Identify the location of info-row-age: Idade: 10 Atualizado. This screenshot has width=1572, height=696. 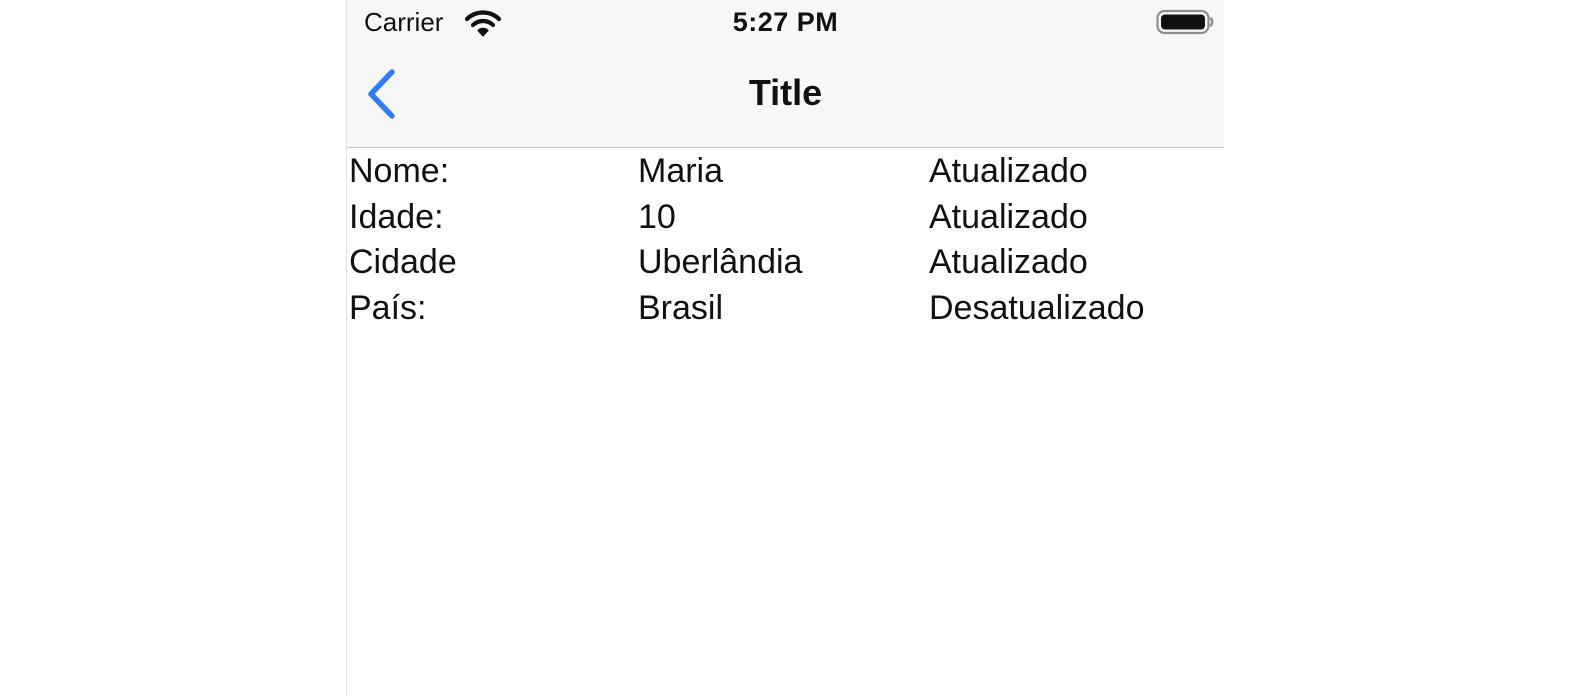
(785, 217).